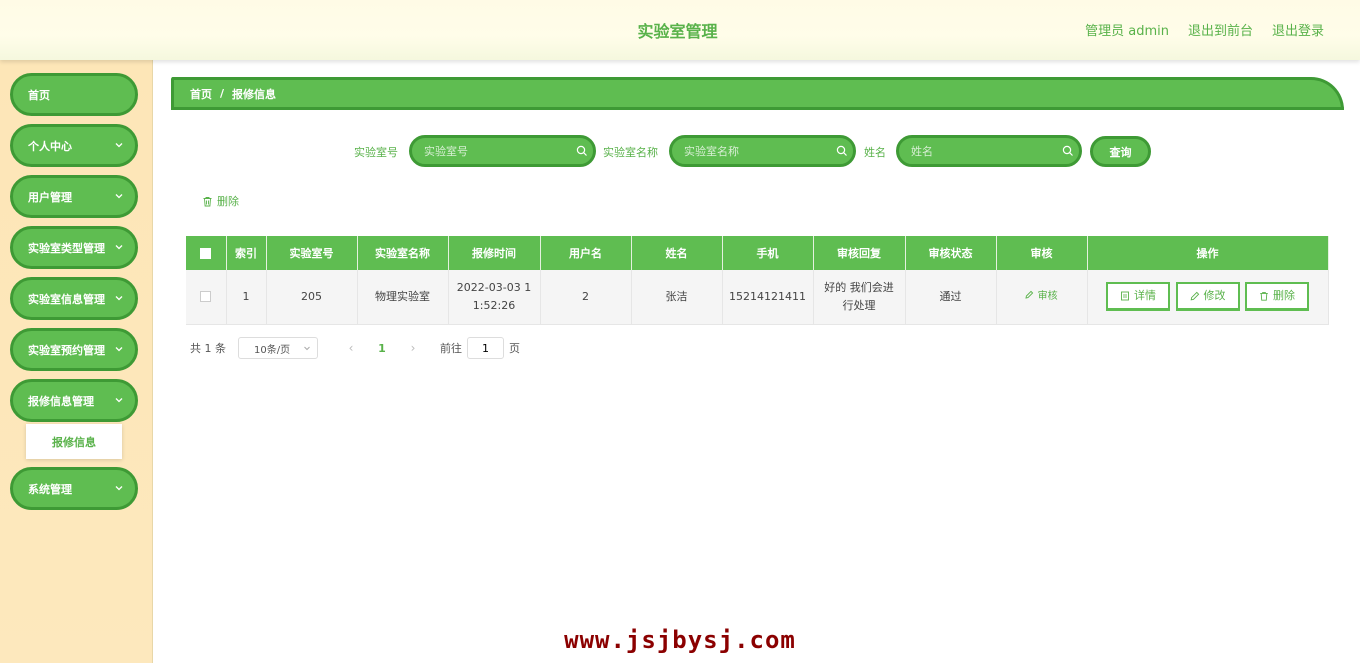  Describe the element at coordinates (61, 401) in the screenshot. I see `sidebar-item-label: 报修信息管理` at that location.